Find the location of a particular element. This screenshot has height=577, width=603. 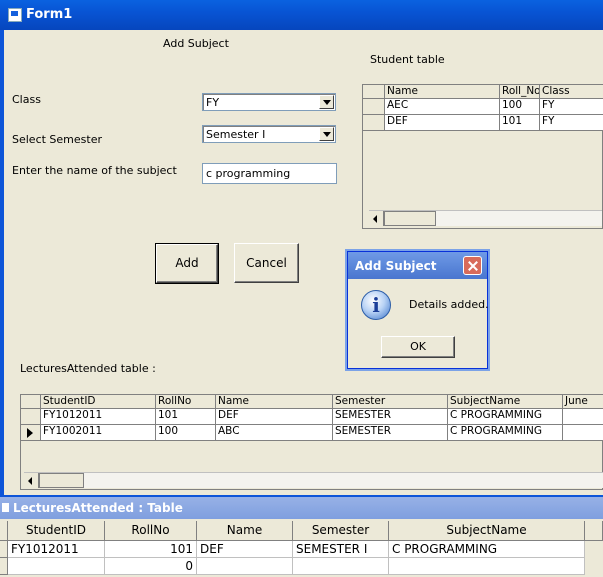

semester-dropdown-value: Semester I is located at coordinates (236, 134).